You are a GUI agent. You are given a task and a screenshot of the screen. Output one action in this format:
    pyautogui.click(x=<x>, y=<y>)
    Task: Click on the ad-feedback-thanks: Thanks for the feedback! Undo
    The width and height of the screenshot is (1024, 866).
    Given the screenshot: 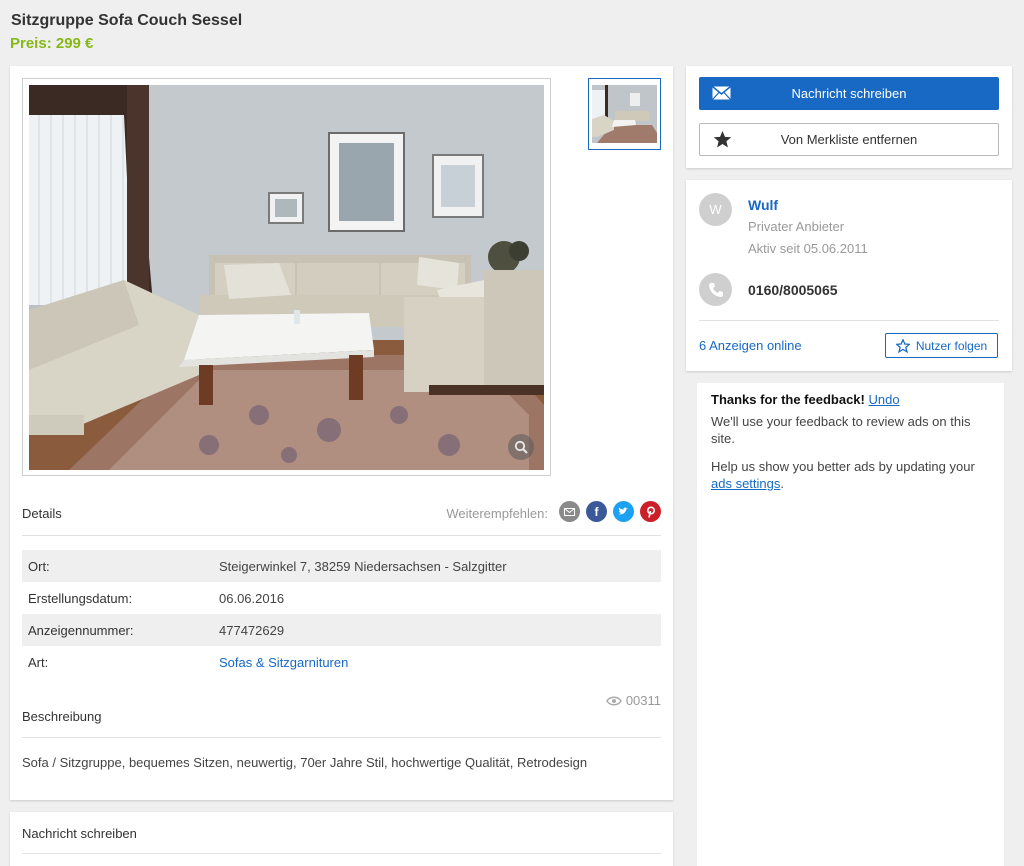 What is the action you would take?
    pyautogui.click(x=805, y=399)
    